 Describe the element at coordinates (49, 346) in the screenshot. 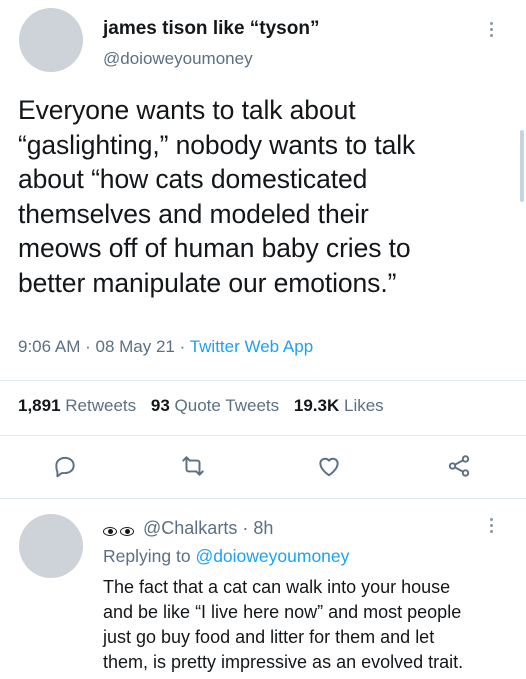

I see `tweet-time: 9:06 AM` at that location.